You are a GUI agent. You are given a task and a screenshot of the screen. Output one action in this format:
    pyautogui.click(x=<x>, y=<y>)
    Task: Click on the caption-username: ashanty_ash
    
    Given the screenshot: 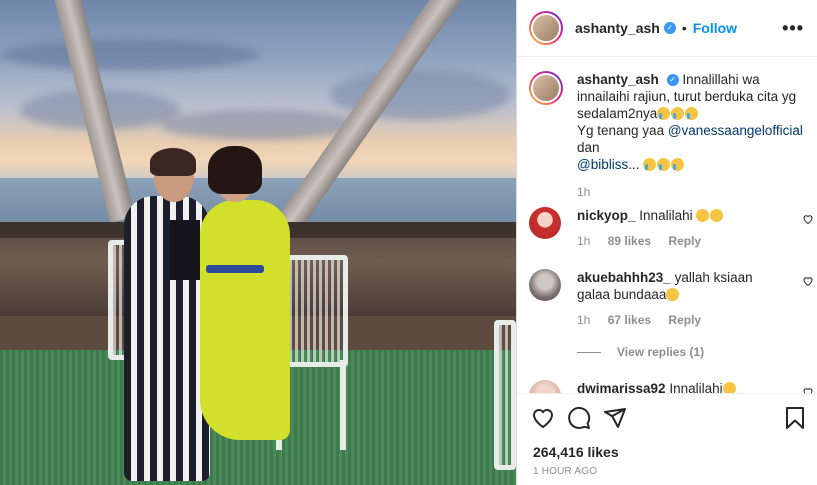 What is the action you would take?
    pyautogui.click(x=618, y=79)
    